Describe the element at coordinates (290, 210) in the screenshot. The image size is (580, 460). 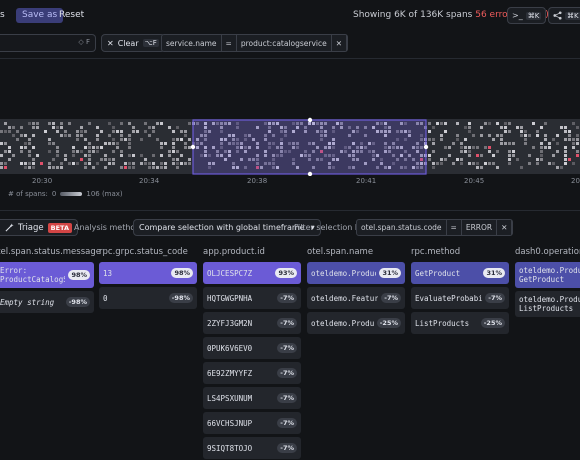
I see `divider` at that location.